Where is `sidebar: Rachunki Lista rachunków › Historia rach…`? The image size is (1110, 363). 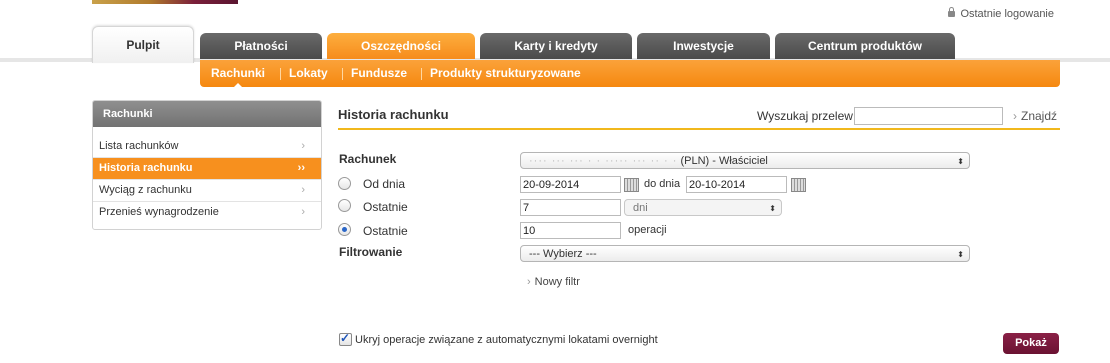 sidebar: Rachunki Lista rachunków › Historia rach… is located at coordinates (207, 165).